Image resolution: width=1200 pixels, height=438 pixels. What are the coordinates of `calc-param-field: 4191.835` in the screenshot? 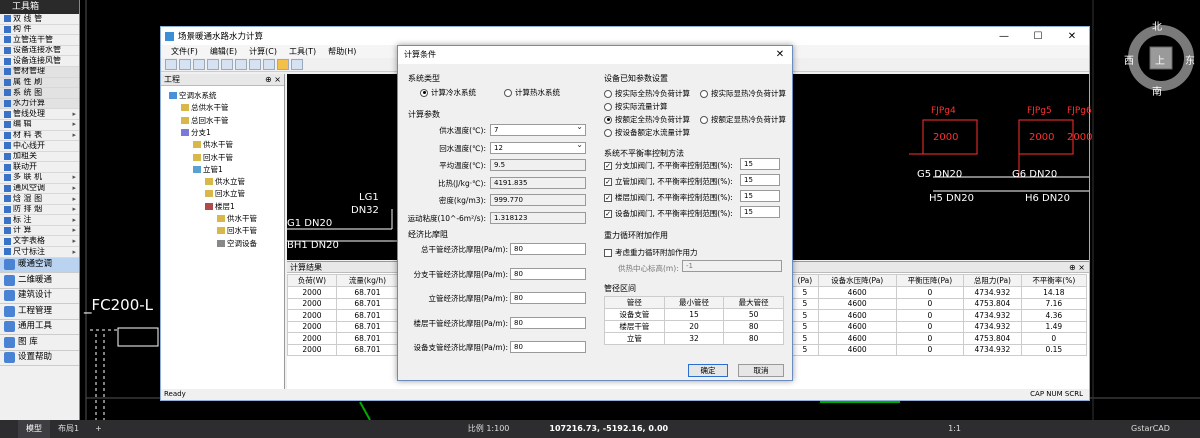 It's located at (538, 182).